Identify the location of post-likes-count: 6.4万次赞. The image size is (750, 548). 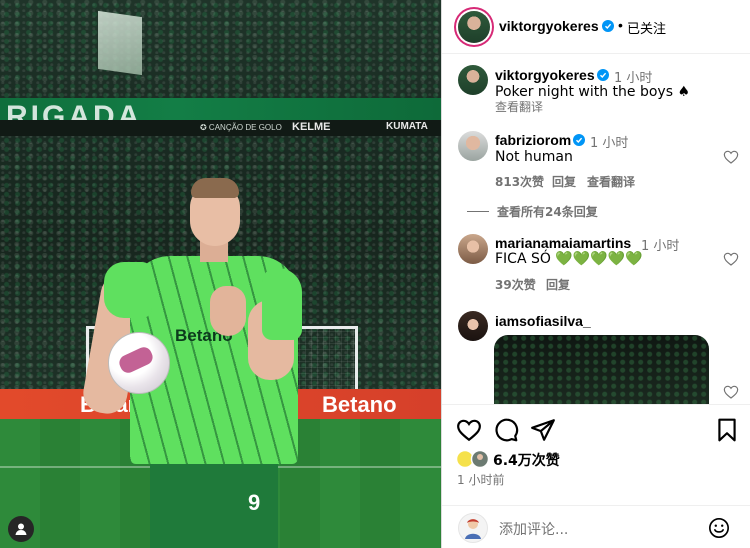
(526, 460).